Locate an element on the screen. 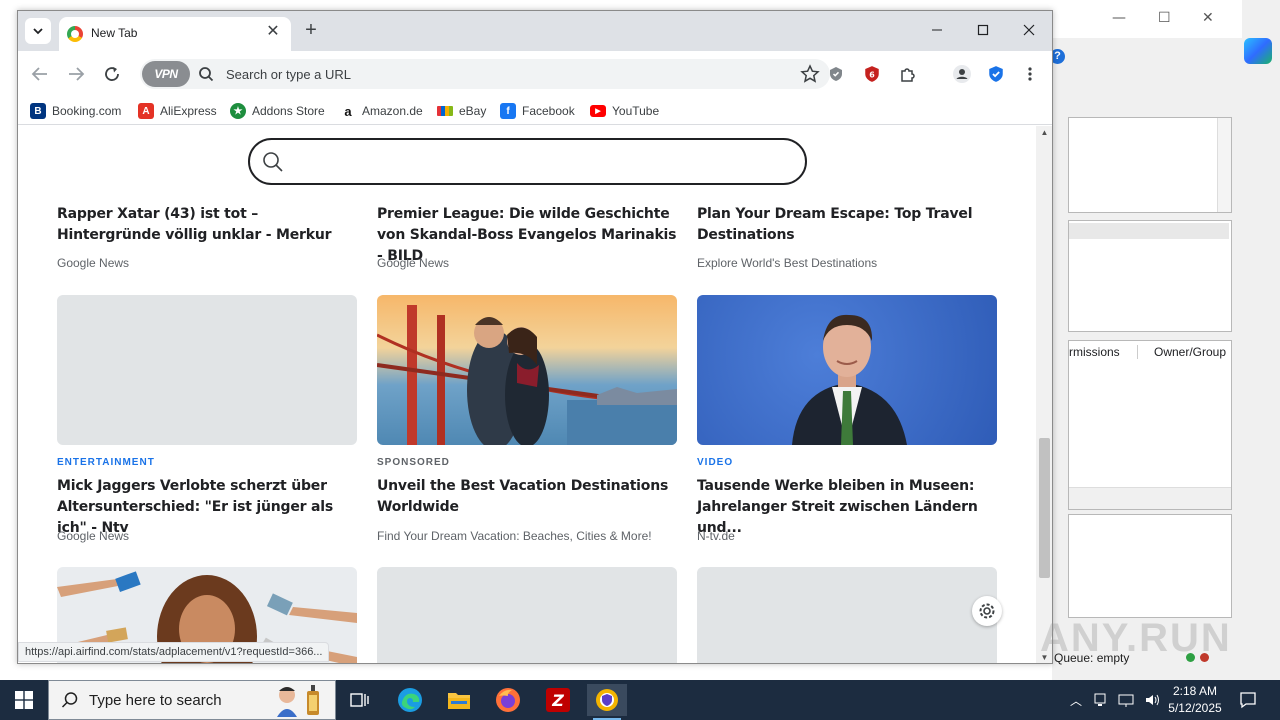 This screenshot has width=1280, height=720. news-source: Explore World's Best Destinations is located at coordinates (787, 263).